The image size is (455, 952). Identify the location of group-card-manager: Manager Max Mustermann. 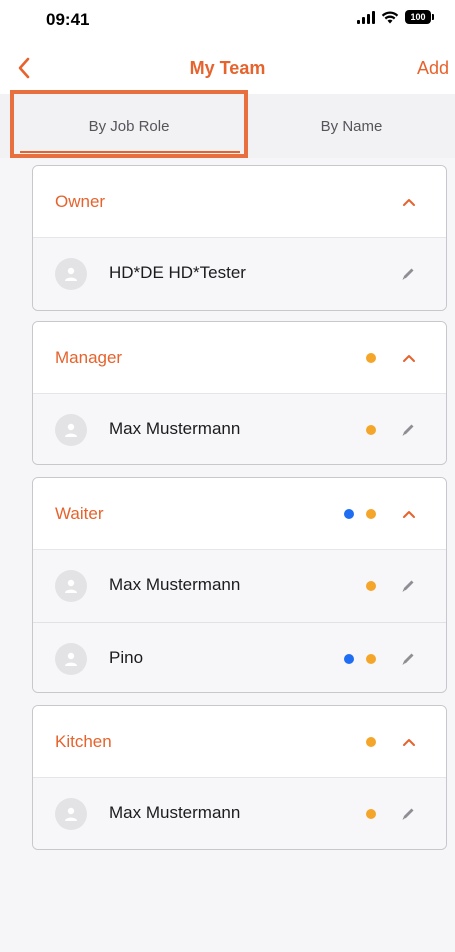
(239, 393).